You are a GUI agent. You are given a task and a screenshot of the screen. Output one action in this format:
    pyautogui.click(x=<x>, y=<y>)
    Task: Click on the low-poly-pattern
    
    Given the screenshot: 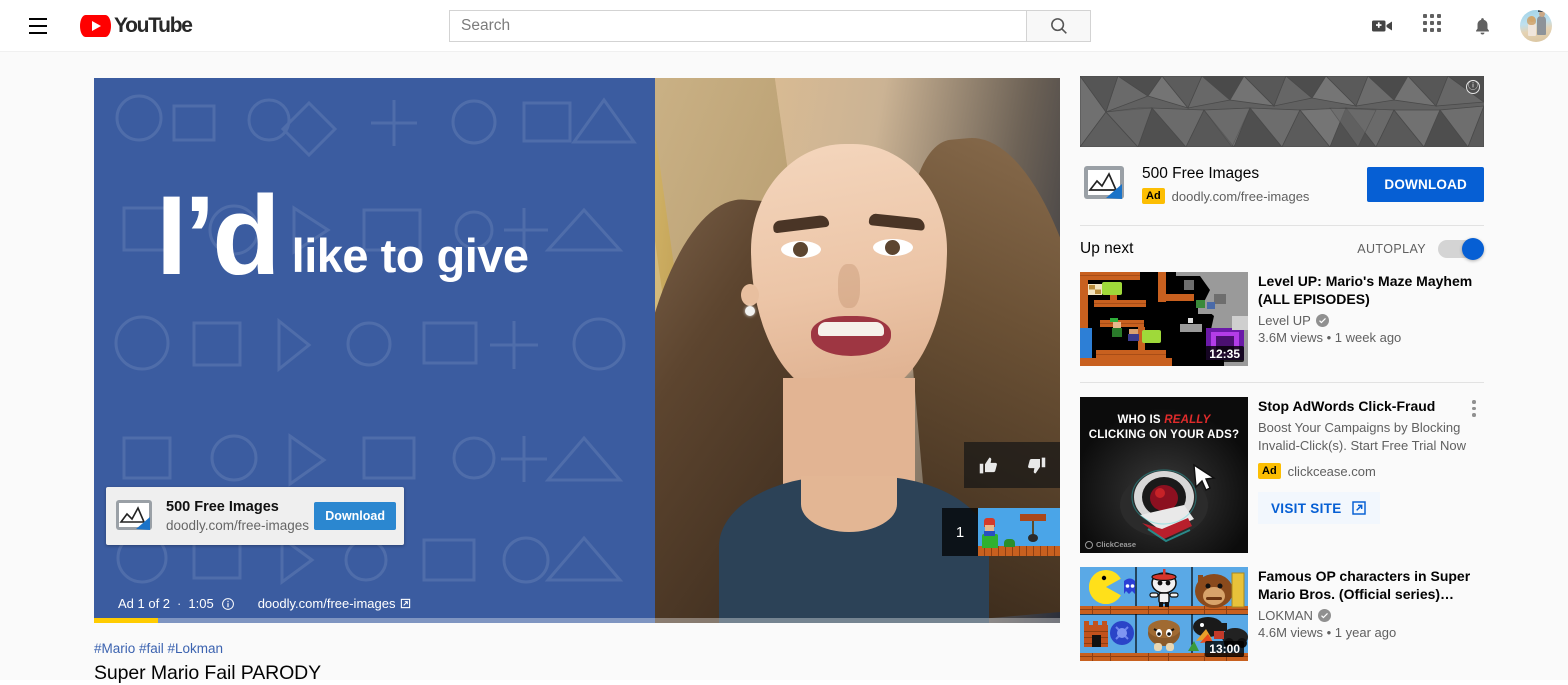 What is the action you would take?
    pyautogui.click(x=1282, y=111)
    